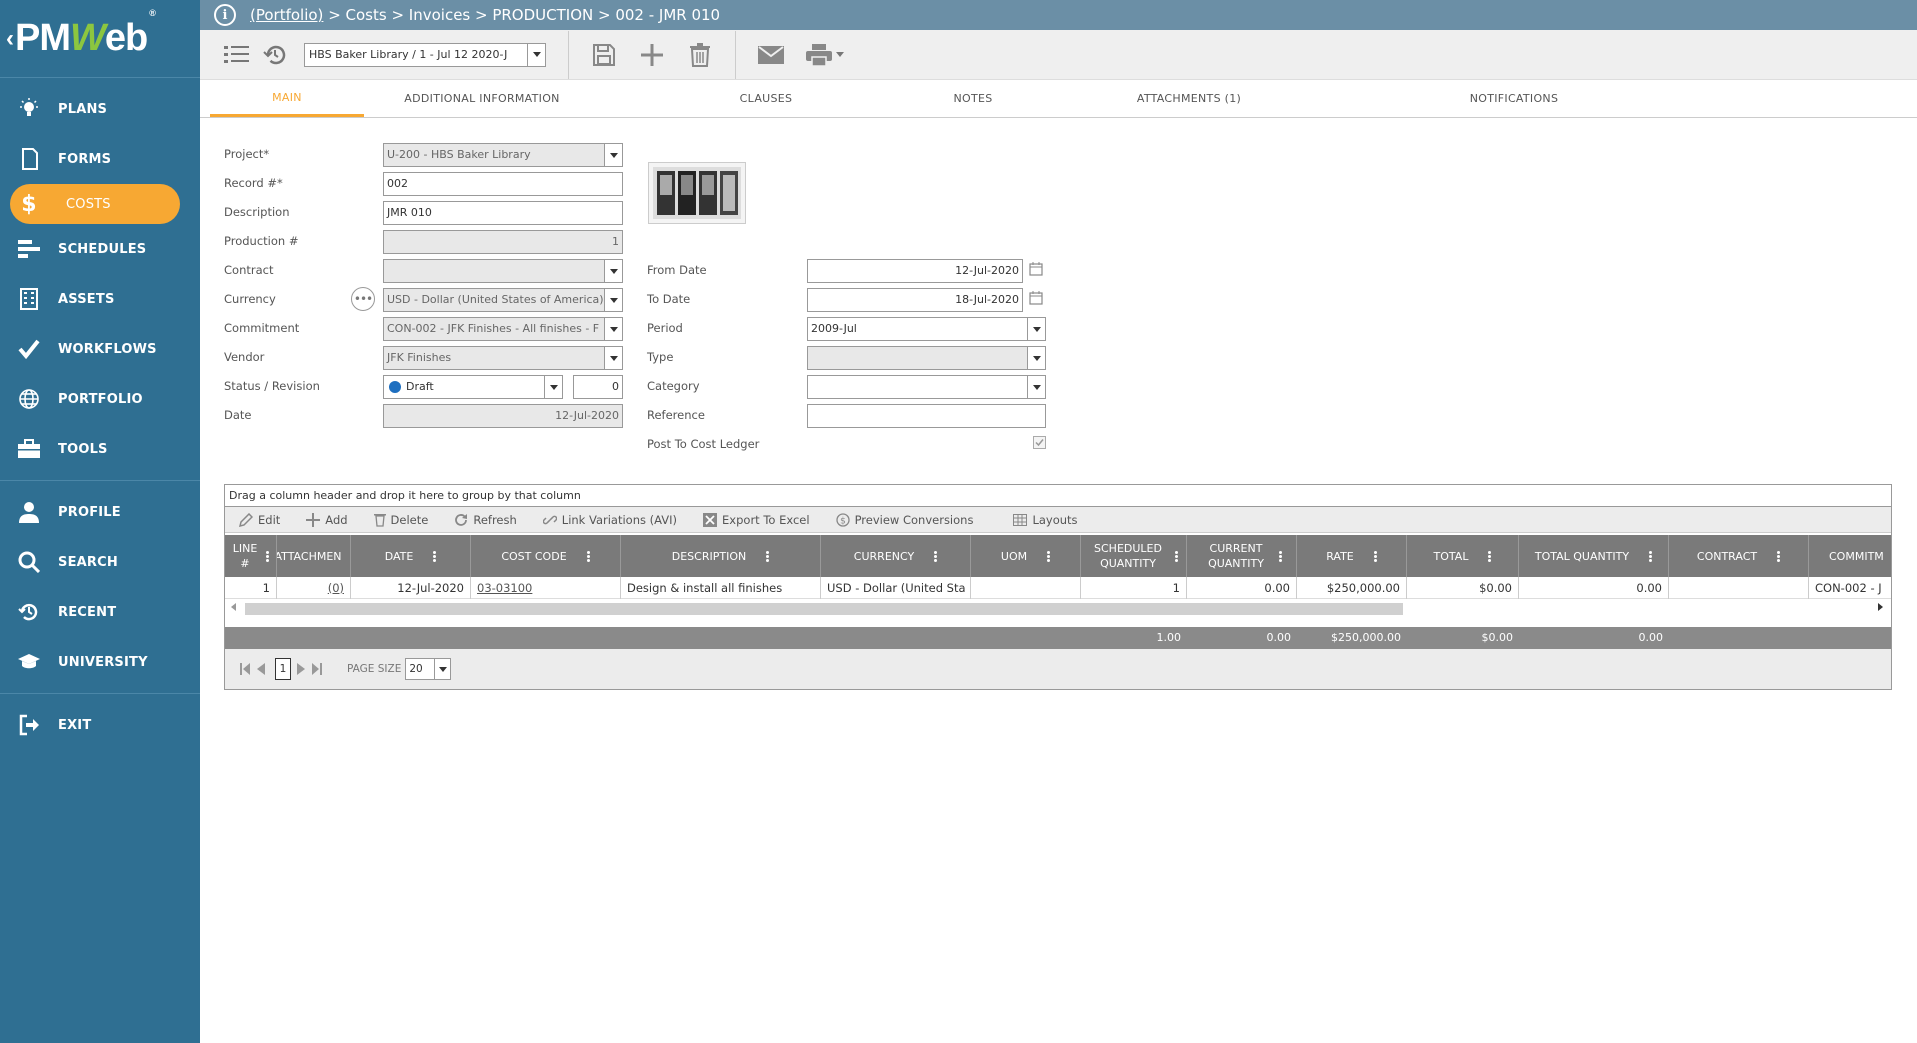  Describe the element at coordinates (100, 662) in the screenshot. I see `sidebar-item-university: UNIVERSITY` at that location.